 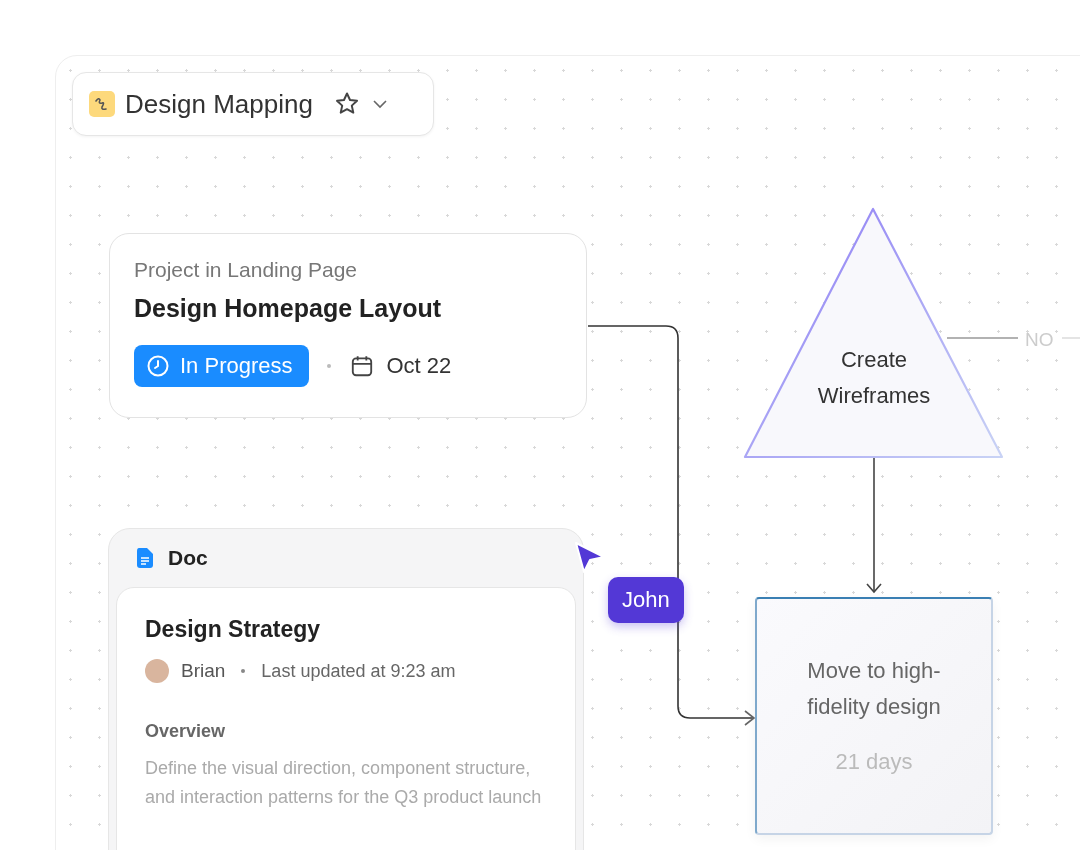 I want to click on doc-label: Doc, so click(x=188, y=558).